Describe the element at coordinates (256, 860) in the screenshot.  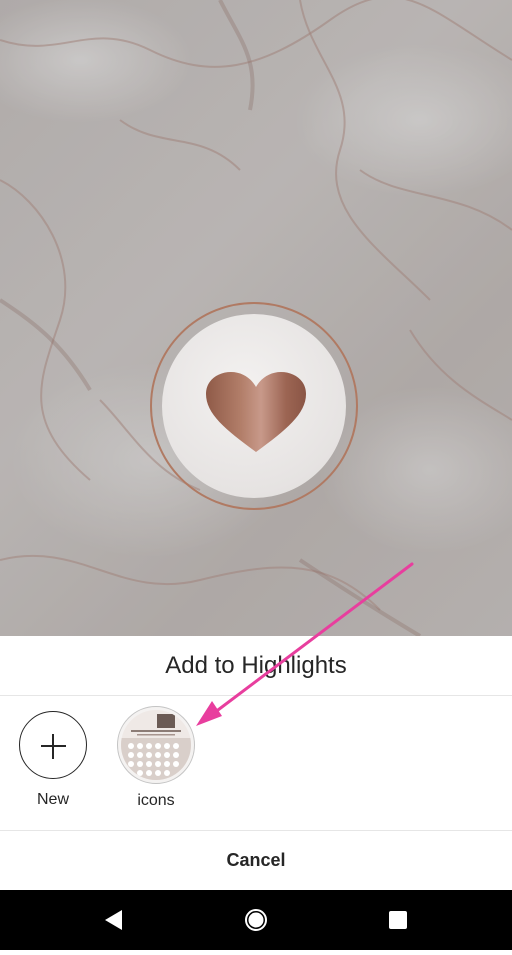
I see `cancel-button: Cancel` at that location.